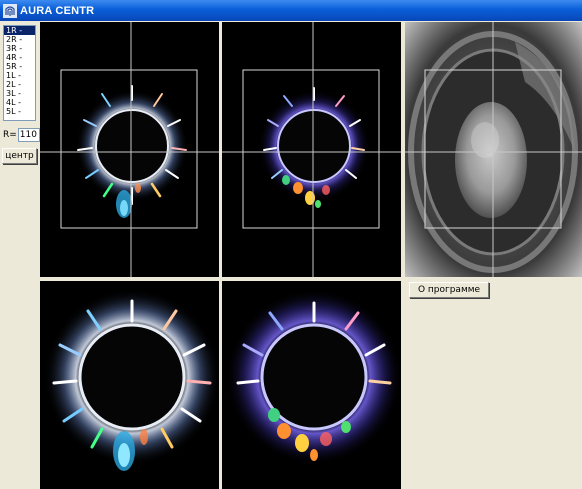 This screenshot has height=489, width=582. Describe the element at coordinates (19, 84) in the screenshot. I see `list-item: 2L -` at that location.